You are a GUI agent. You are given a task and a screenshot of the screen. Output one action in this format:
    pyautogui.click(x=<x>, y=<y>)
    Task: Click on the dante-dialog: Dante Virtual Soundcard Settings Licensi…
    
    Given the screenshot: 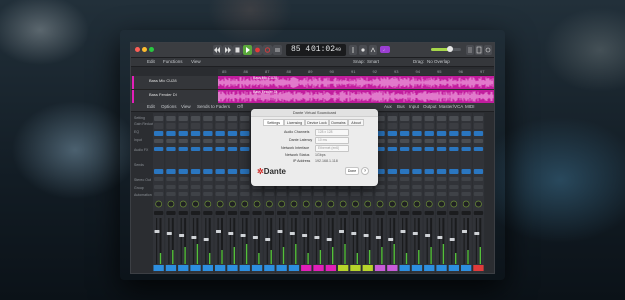 What is the action you would take?
    pyautogui.click(x=314, y=147)
    